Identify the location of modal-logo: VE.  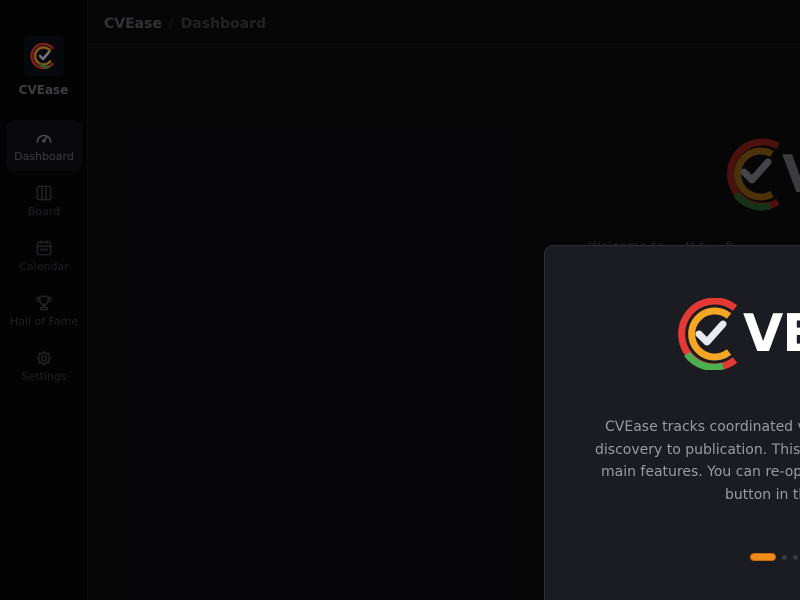
(737, 334).